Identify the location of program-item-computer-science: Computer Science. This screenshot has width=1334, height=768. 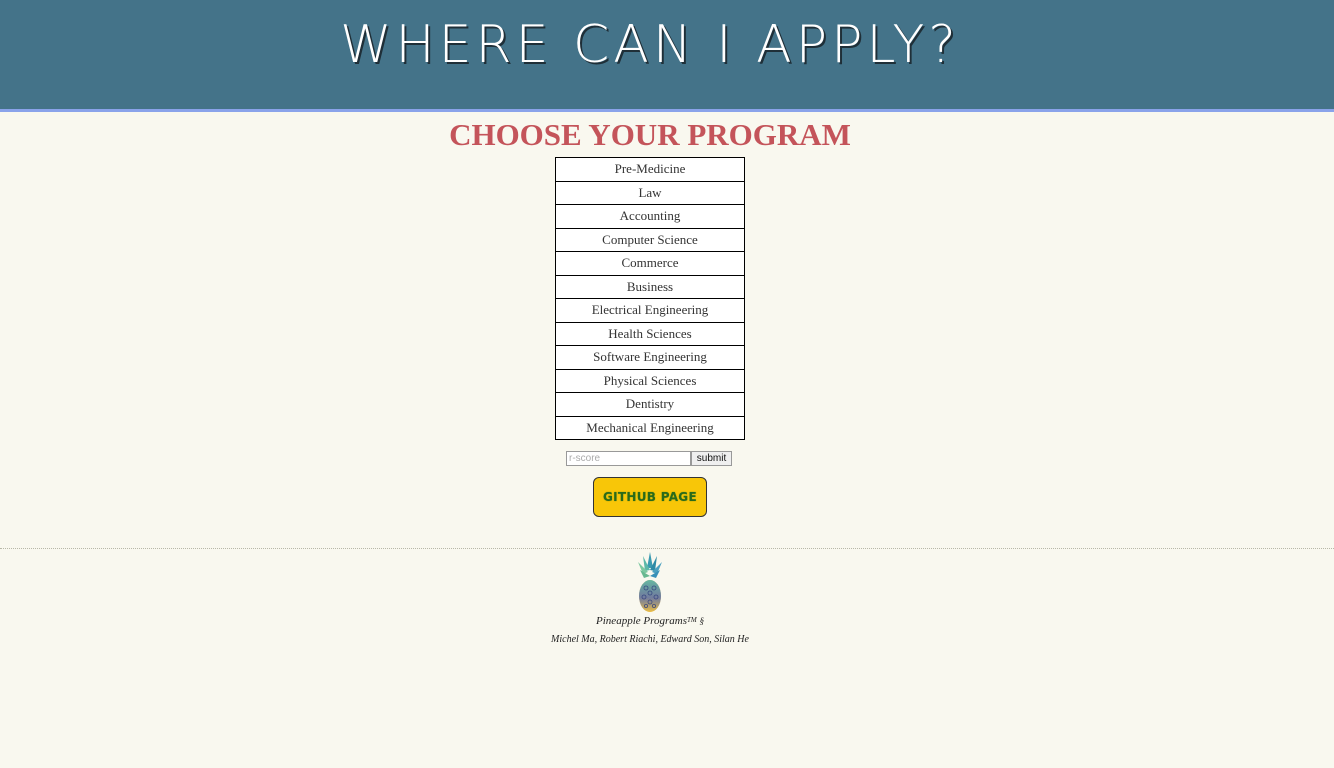
(650, 239).